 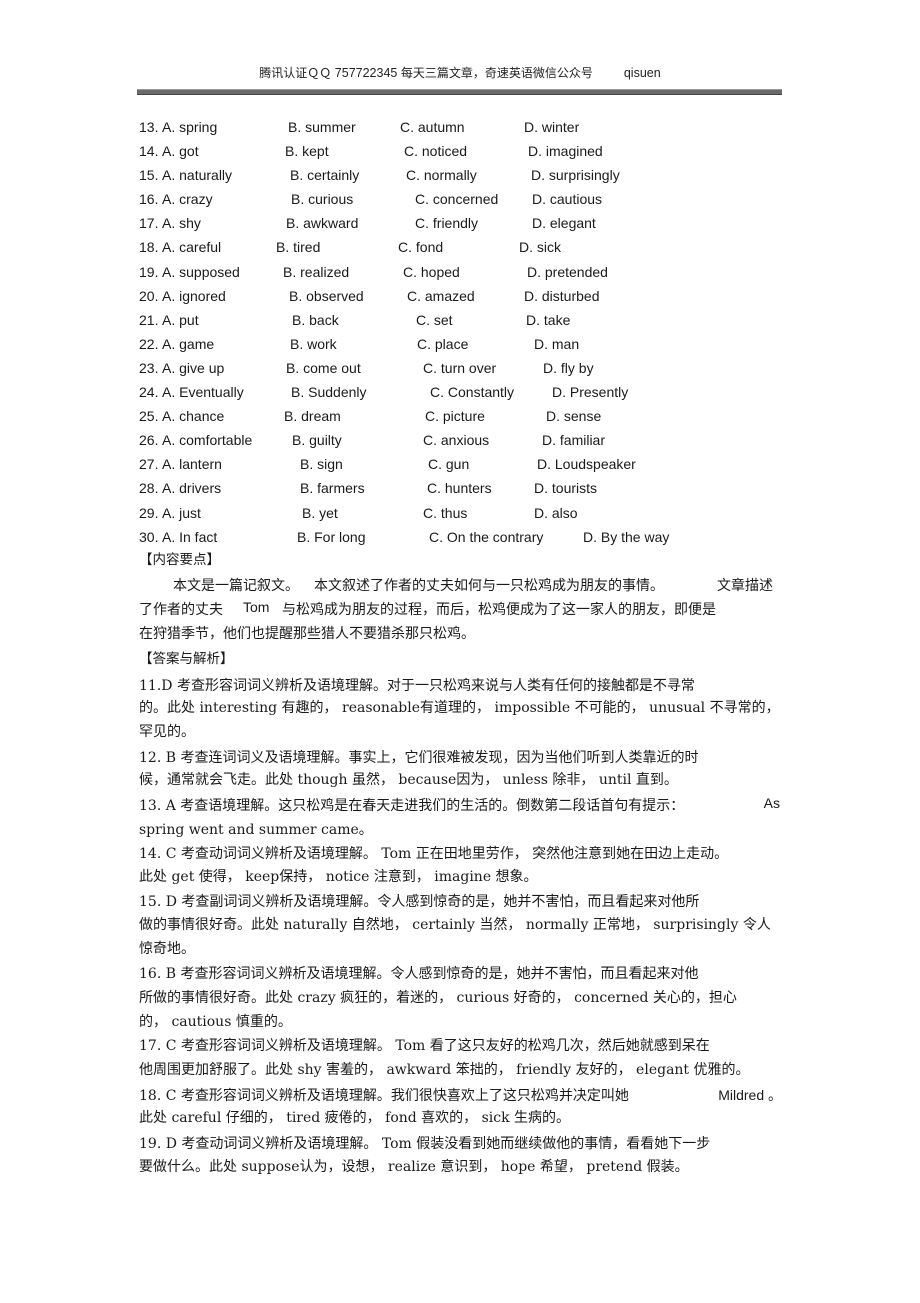 What do you see at coordinates (149, 416) in the screenshot?
I see `question-number: 25.` at bounding box center [149, 416].